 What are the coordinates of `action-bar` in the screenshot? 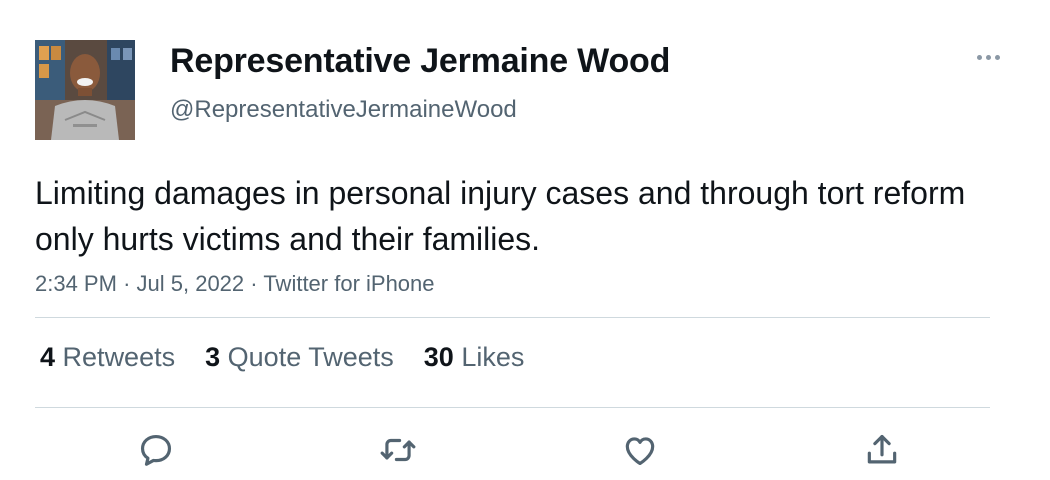 It's located at (525, 450).